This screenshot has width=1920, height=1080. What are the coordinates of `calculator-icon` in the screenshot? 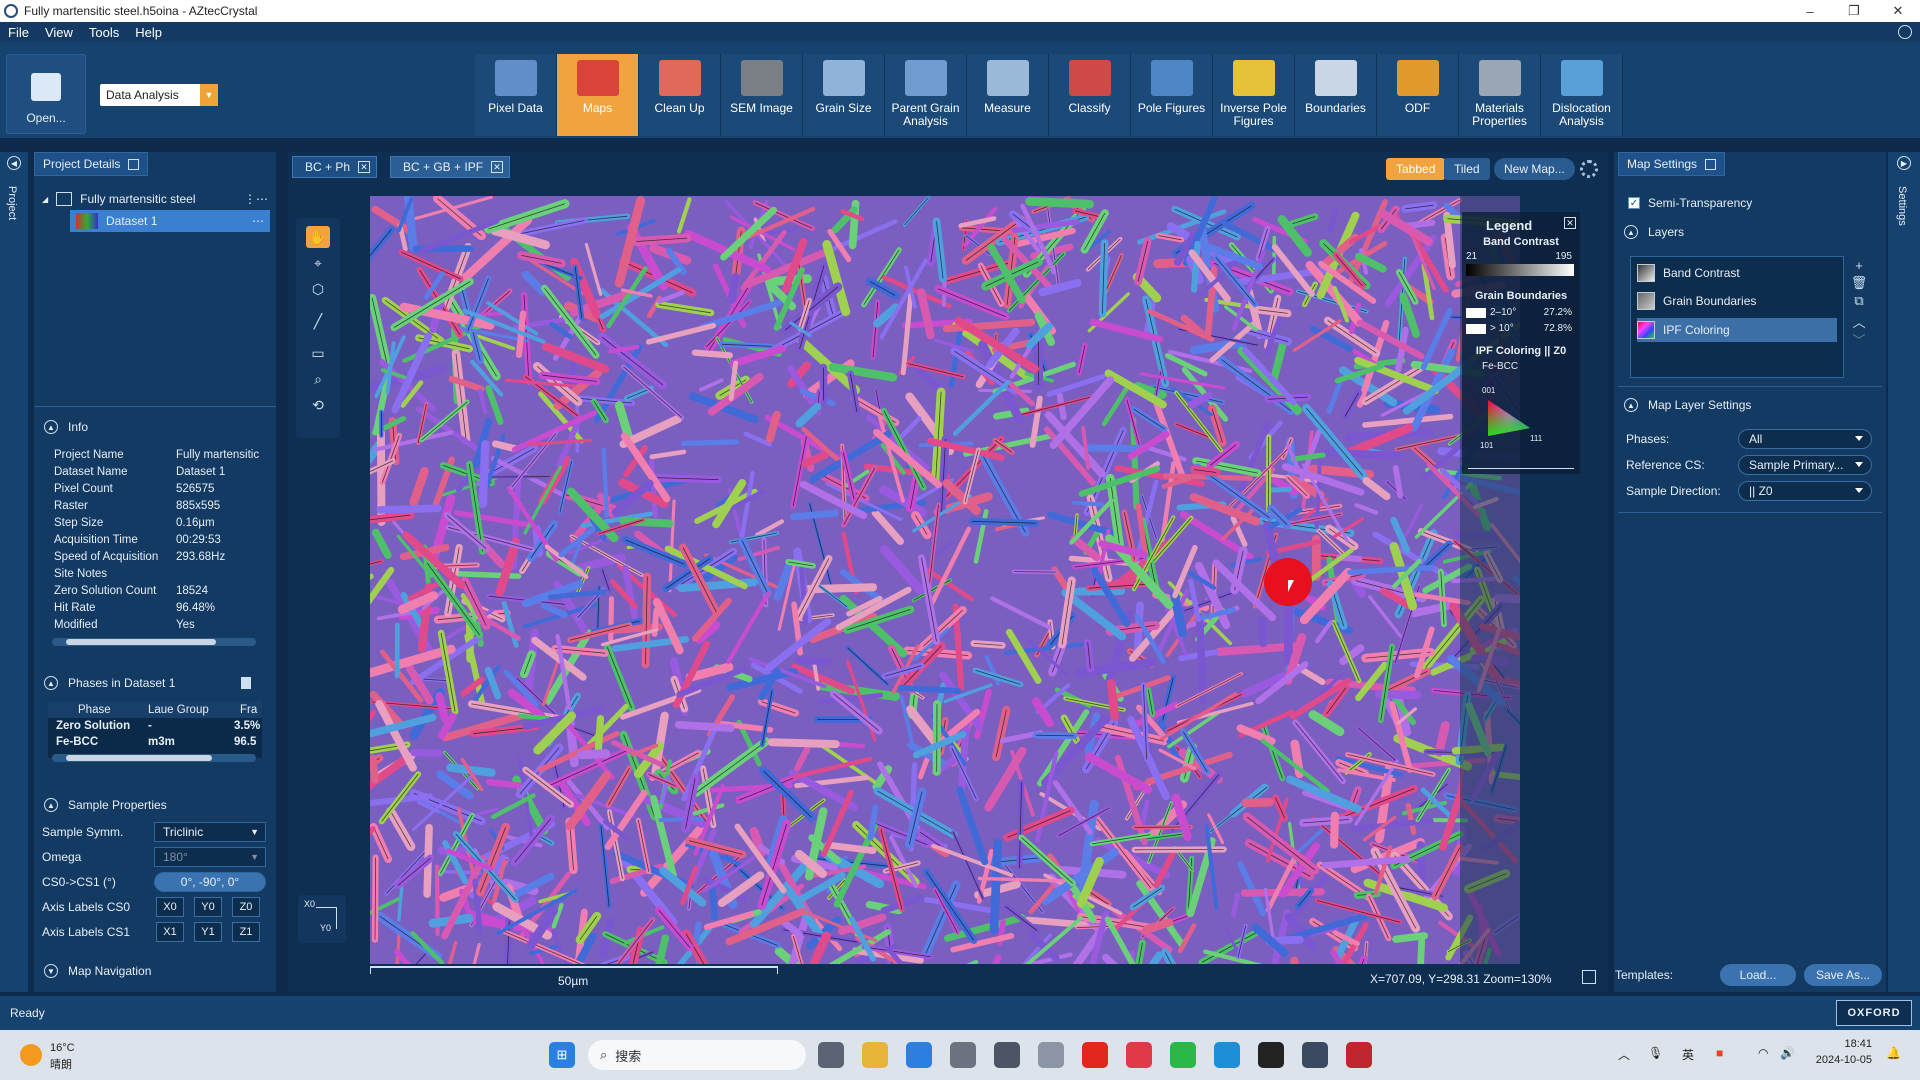 It's located at (1051, 1055).